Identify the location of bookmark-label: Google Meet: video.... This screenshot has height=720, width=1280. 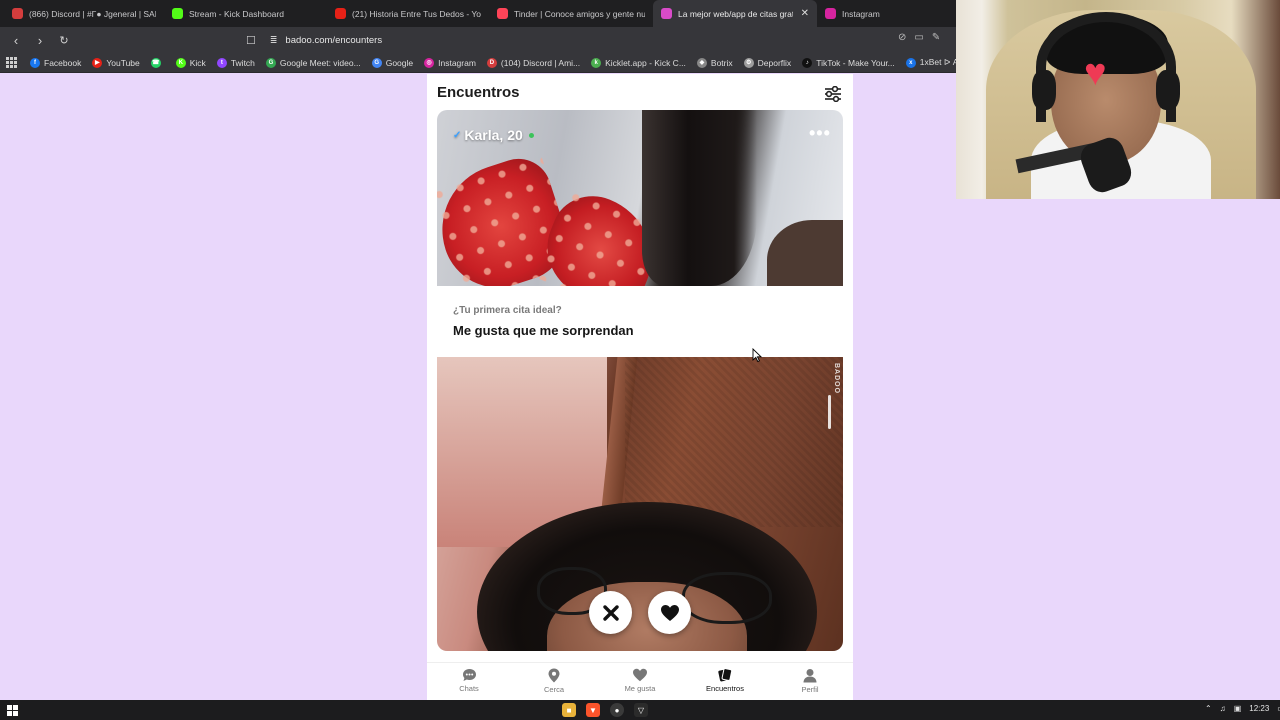
(320, 62).